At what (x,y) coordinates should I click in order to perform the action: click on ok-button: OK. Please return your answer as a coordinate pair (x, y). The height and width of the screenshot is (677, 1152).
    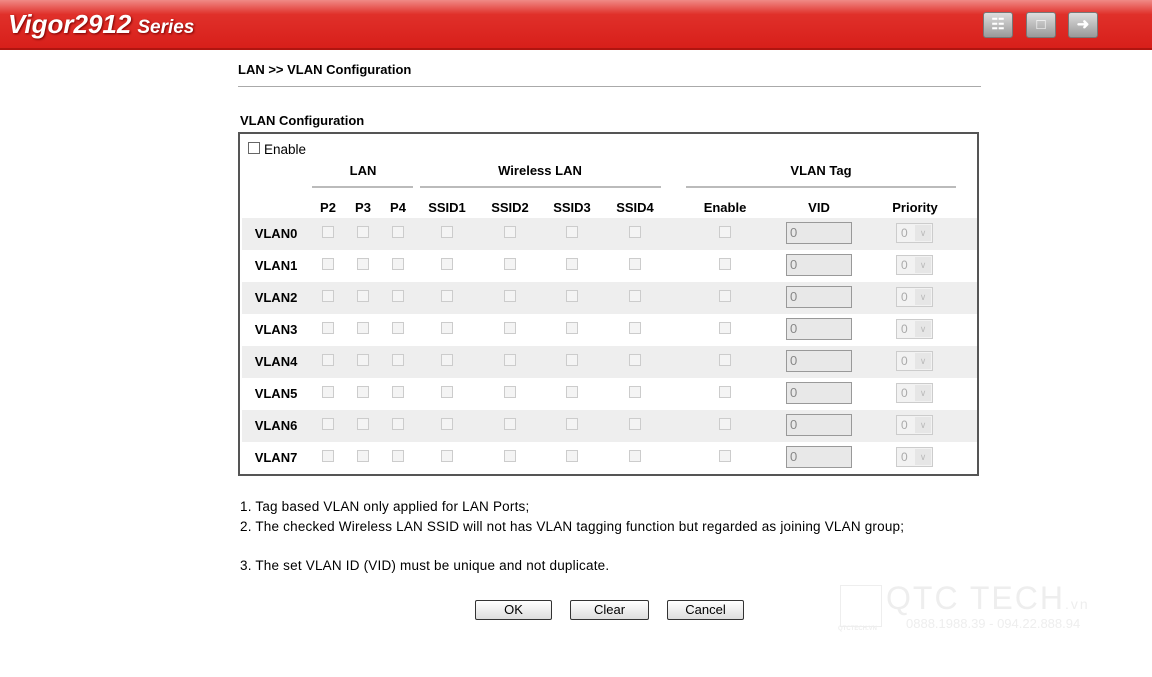
    Looking at the image, I should click on (513, 610).